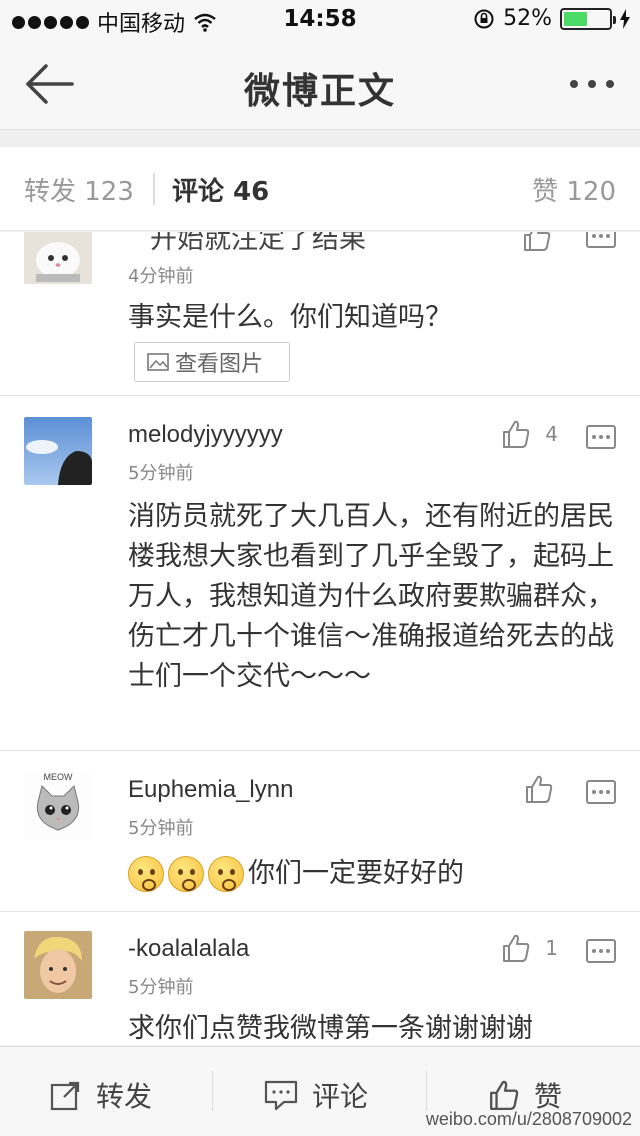 This screenshot has height=1136, width=640. Describe the element at coordinates (220, 189) in the screenshot. I see `tab-comment: 评论 46` at that location.